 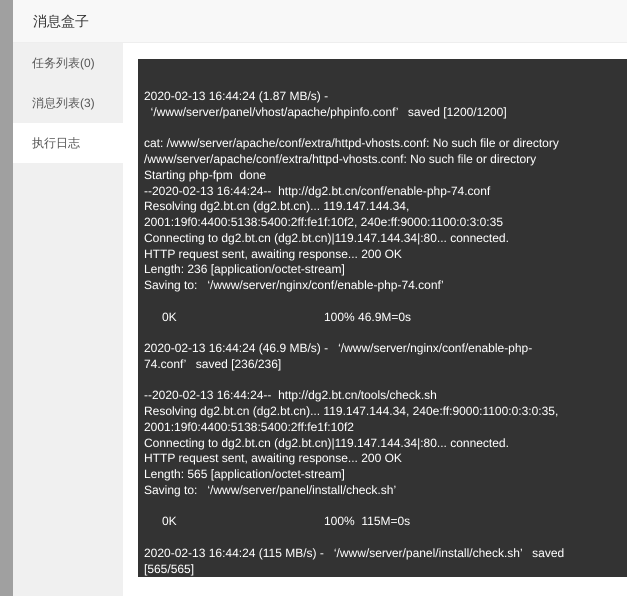 What do you see at coordinates (368, 318) in the screenshot?
I see `log-line: 100% 46.9M=0s` at bounding box center [368, 318].